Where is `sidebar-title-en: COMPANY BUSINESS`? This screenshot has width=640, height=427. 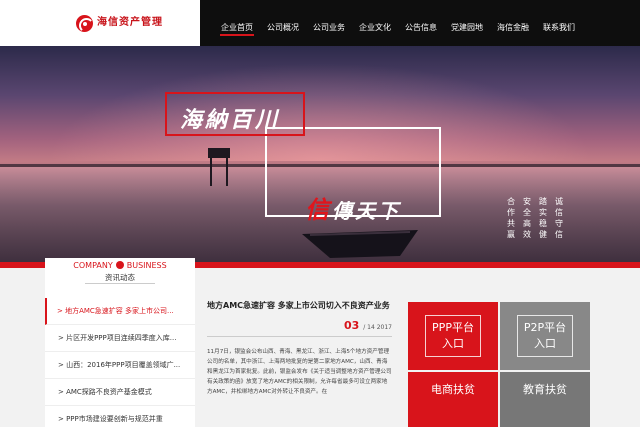
sidebar-title-en: COMPANY BUSINESS is located at coordinates (120, 266).